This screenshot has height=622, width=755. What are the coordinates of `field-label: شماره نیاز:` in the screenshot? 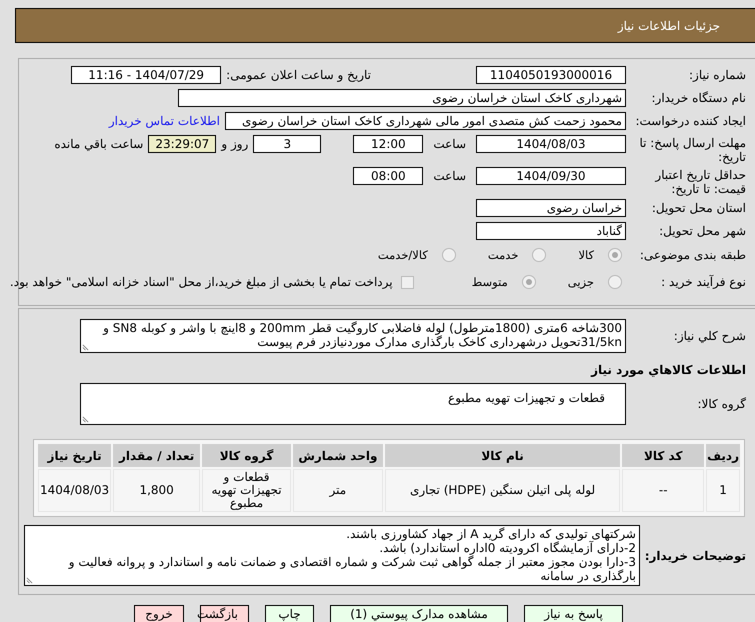 It's located at (717, 75).